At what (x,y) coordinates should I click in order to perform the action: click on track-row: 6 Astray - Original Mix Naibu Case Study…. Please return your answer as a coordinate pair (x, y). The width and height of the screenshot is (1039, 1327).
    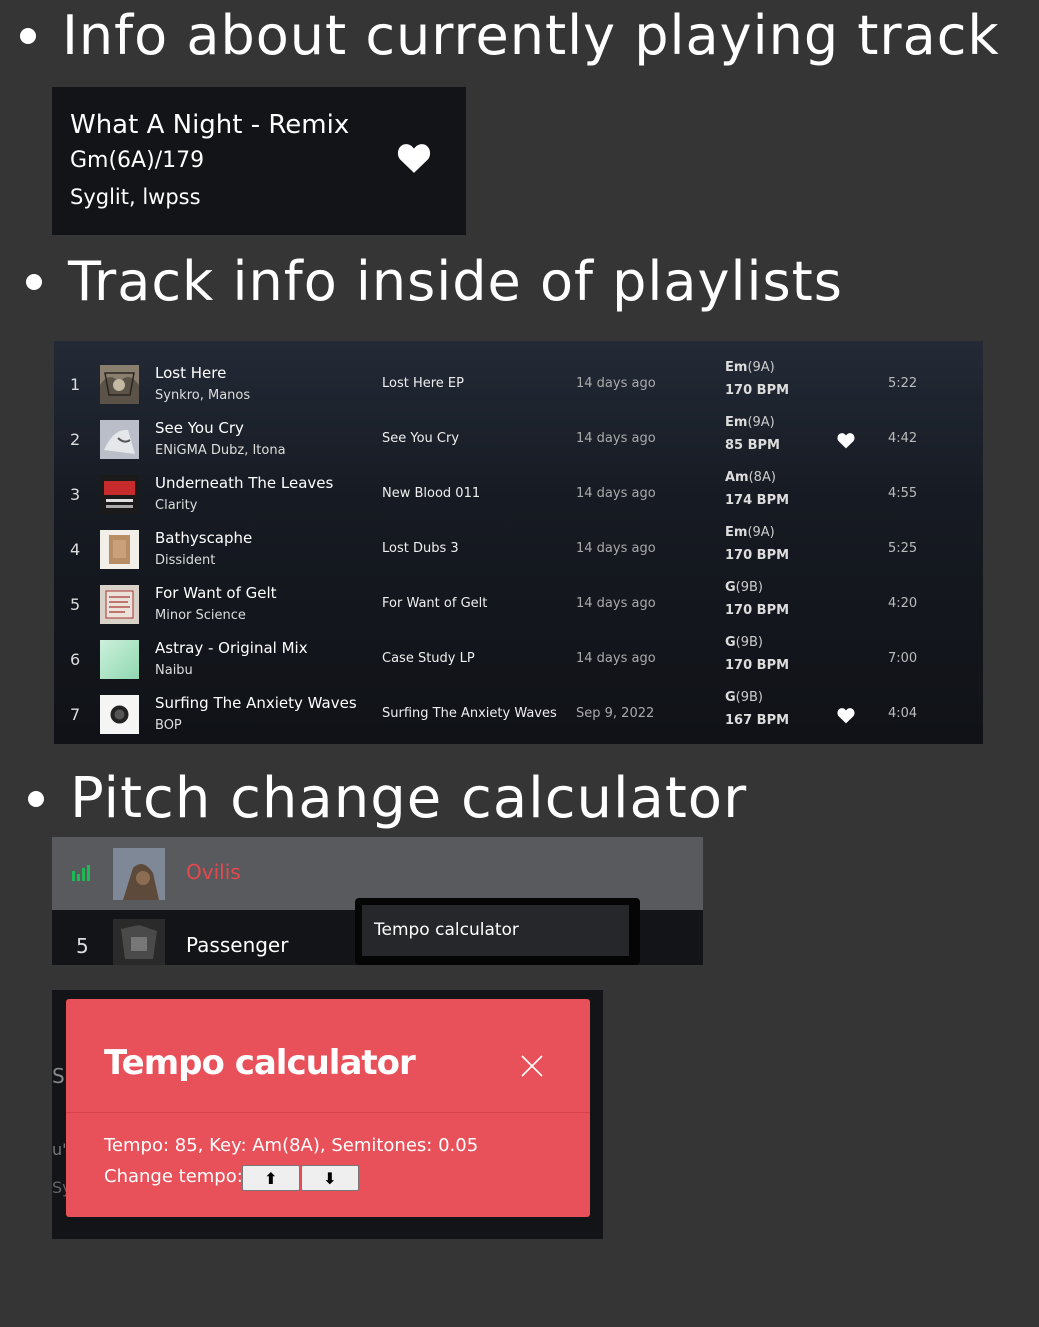
    Looking at the image, I should click on (518, 660).